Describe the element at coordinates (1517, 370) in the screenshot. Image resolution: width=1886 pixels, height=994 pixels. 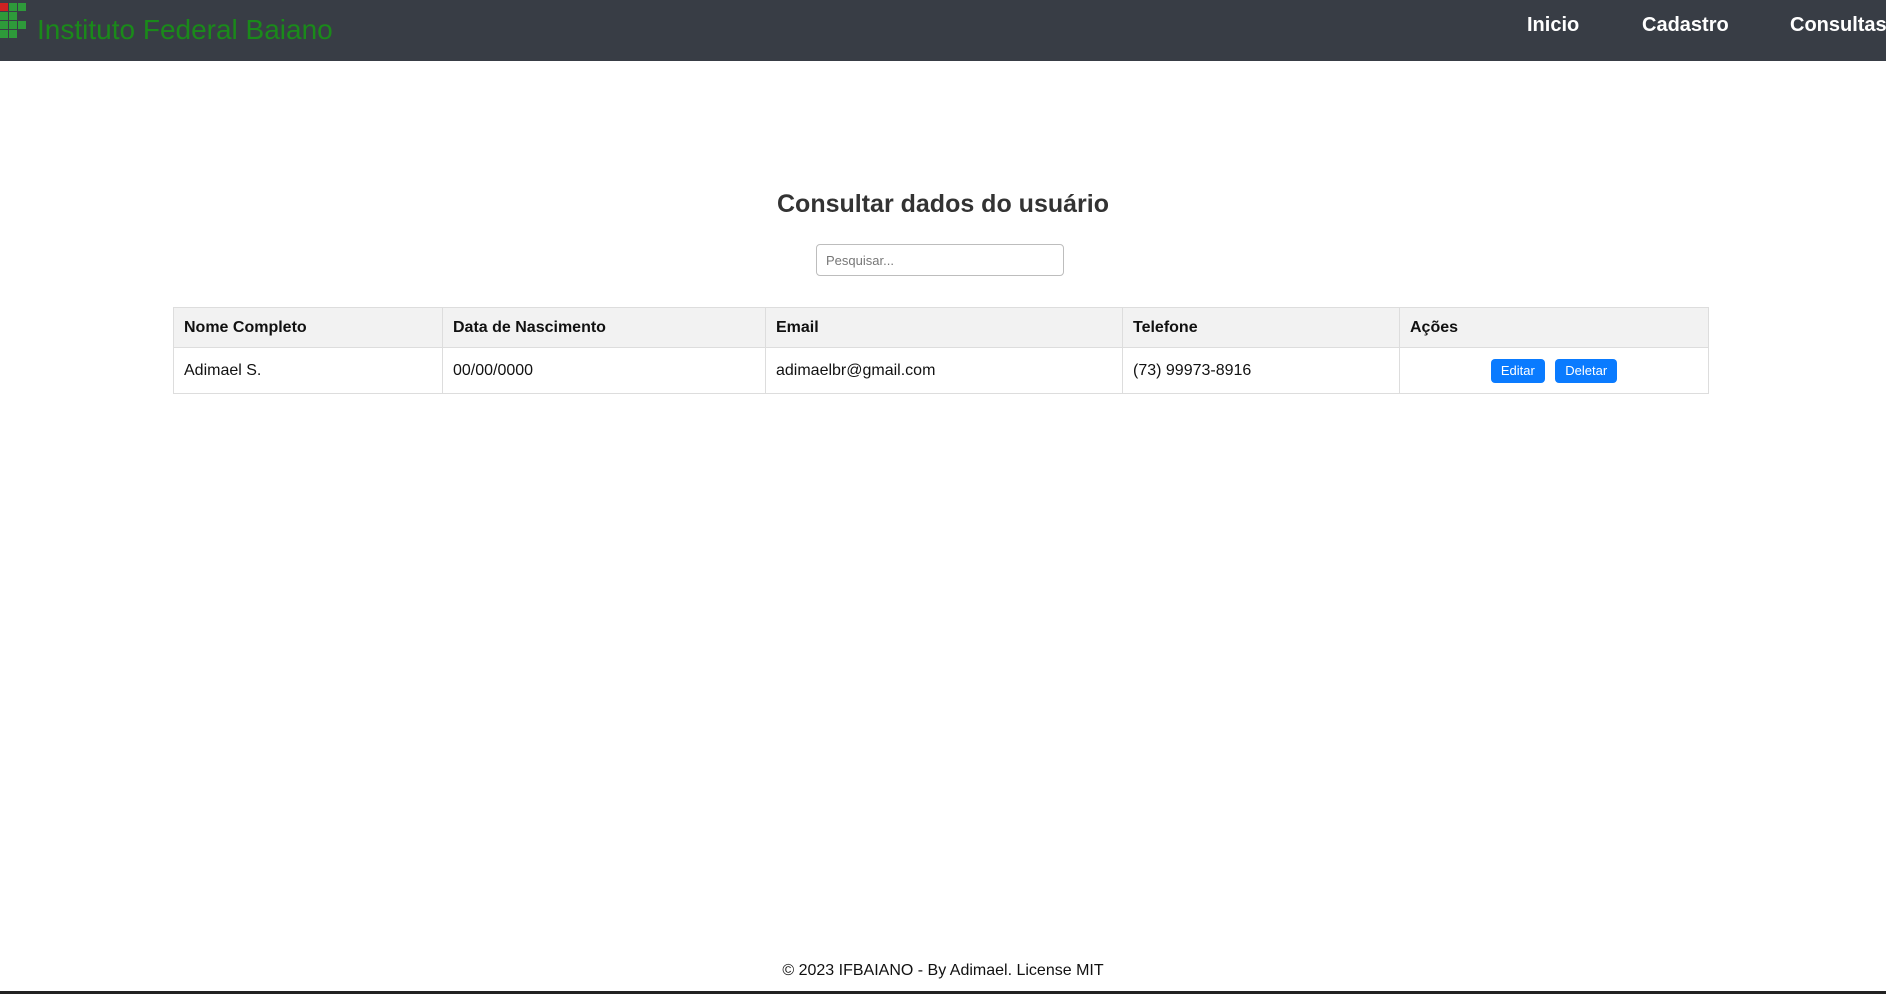
I see `edit-button: Editar` at that location.